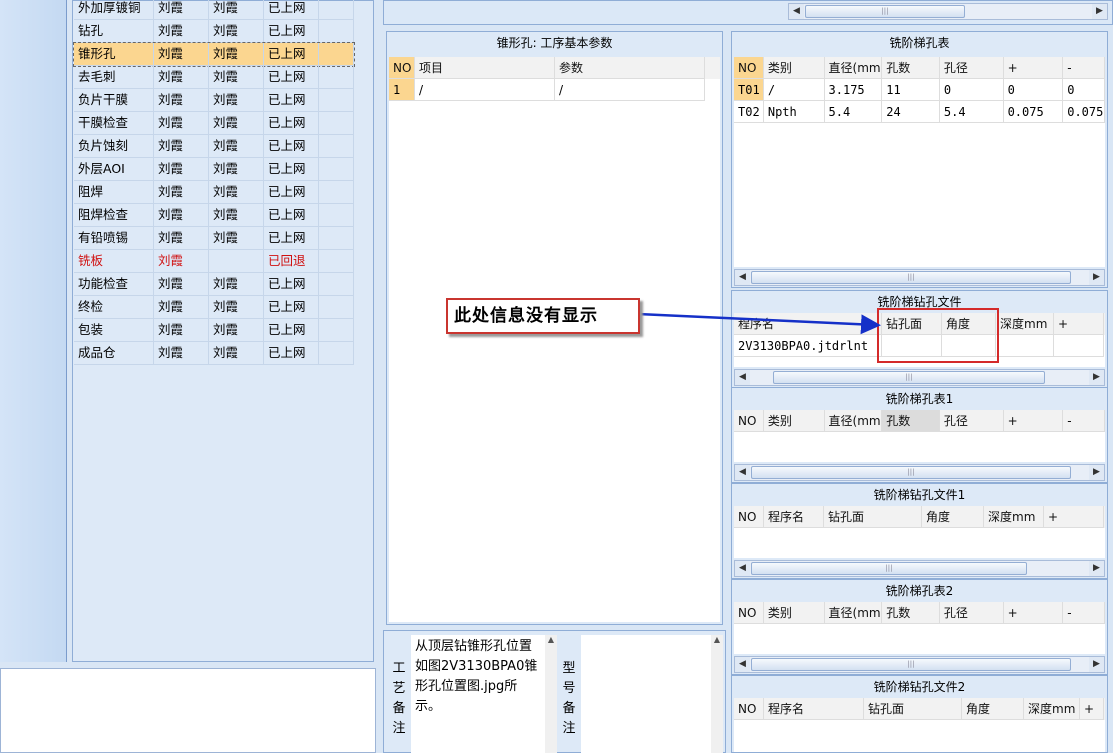  I want to click on process-row: 终检 刘霞 刘霞 已上网, so click(214, 307).